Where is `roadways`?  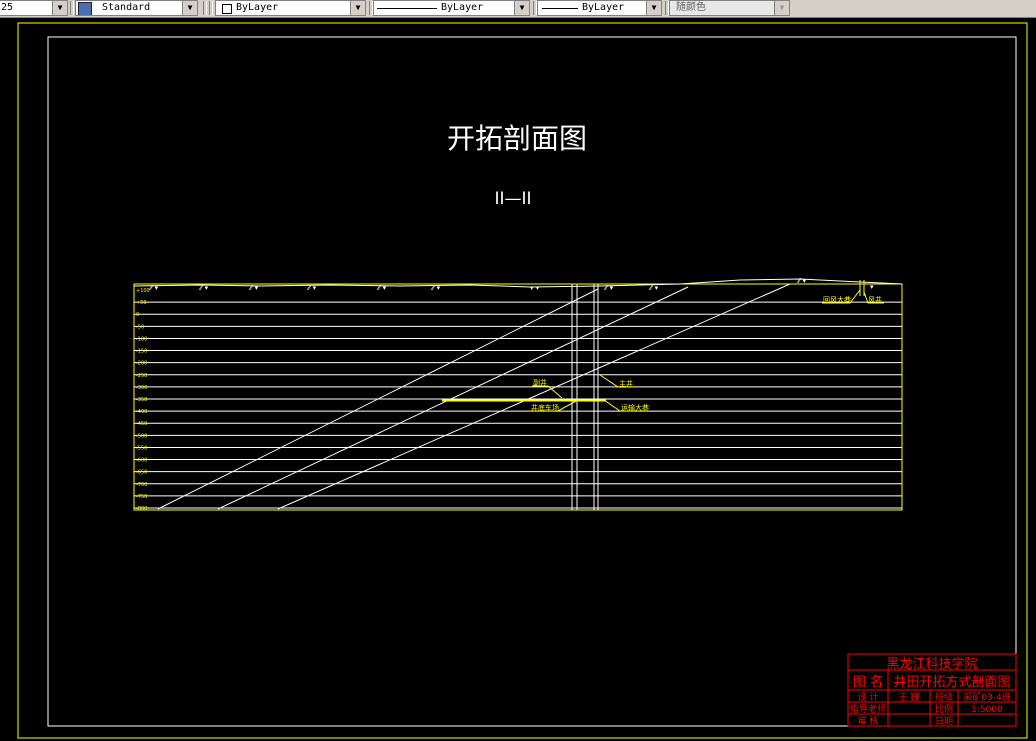
roadways is located at coordinates (524, 400).